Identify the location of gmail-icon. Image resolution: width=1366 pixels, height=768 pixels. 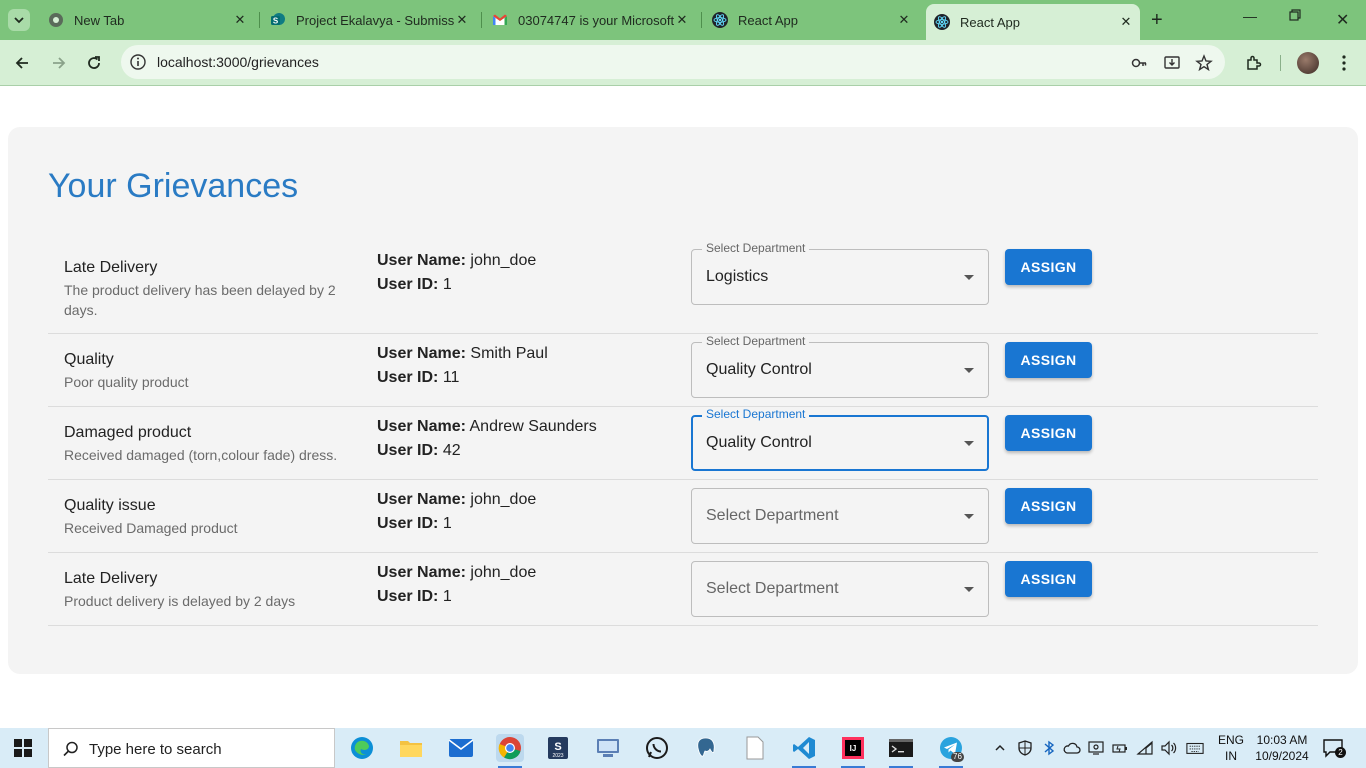
(500, 20).